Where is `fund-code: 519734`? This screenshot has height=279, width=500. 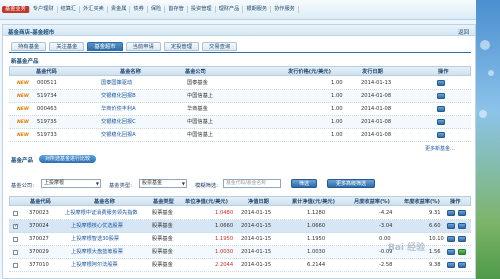 fund-code: 519734 is located at coordinates (47, 96).